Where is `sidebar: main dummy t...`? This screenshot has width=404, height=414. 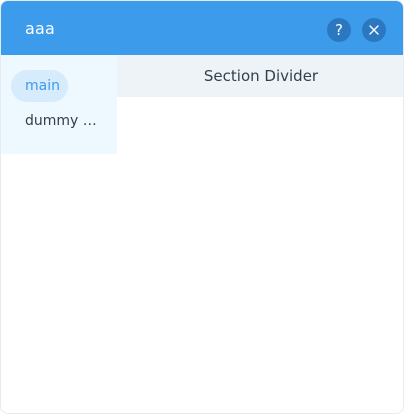
sidebar: main dummy t... is located at coordinates (59, 104).